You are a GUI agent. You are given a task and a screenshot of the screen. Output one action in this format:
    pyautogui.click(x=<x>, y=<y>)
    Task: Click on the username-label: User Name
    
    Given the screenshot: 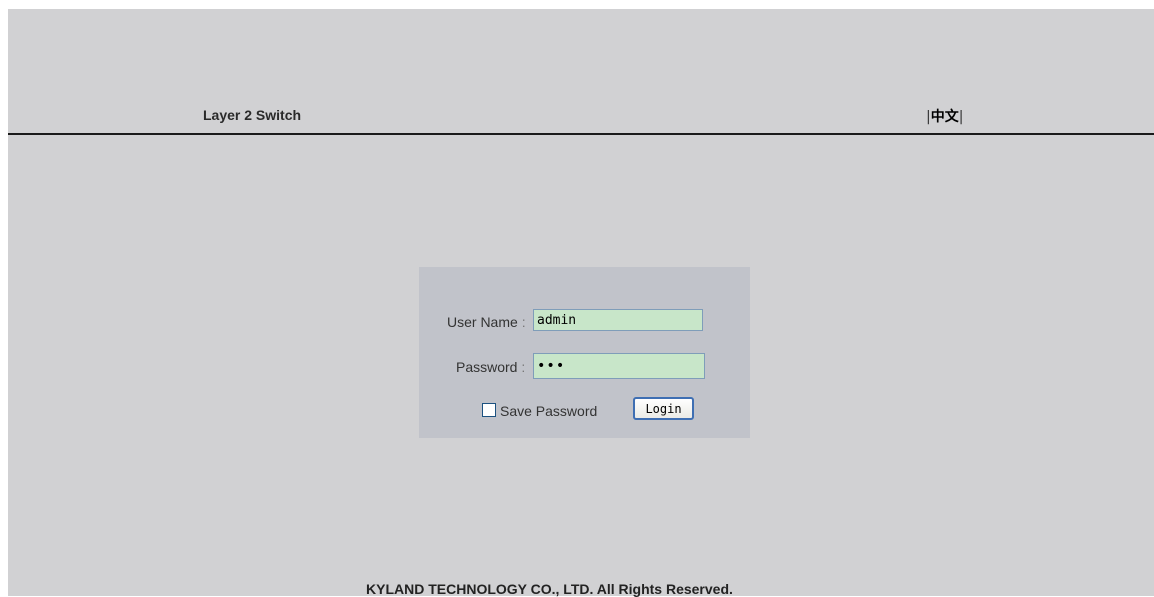 What is the action you would take?
    pyautogui.click(x=482, y=322)
    